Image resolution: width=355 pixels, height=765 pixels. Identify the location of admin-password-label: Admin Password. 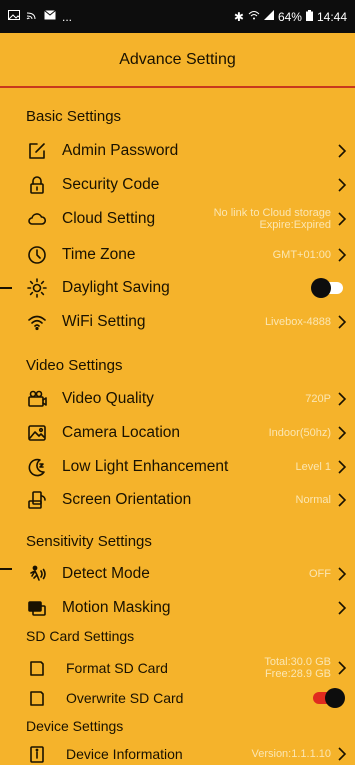
(120, 150).